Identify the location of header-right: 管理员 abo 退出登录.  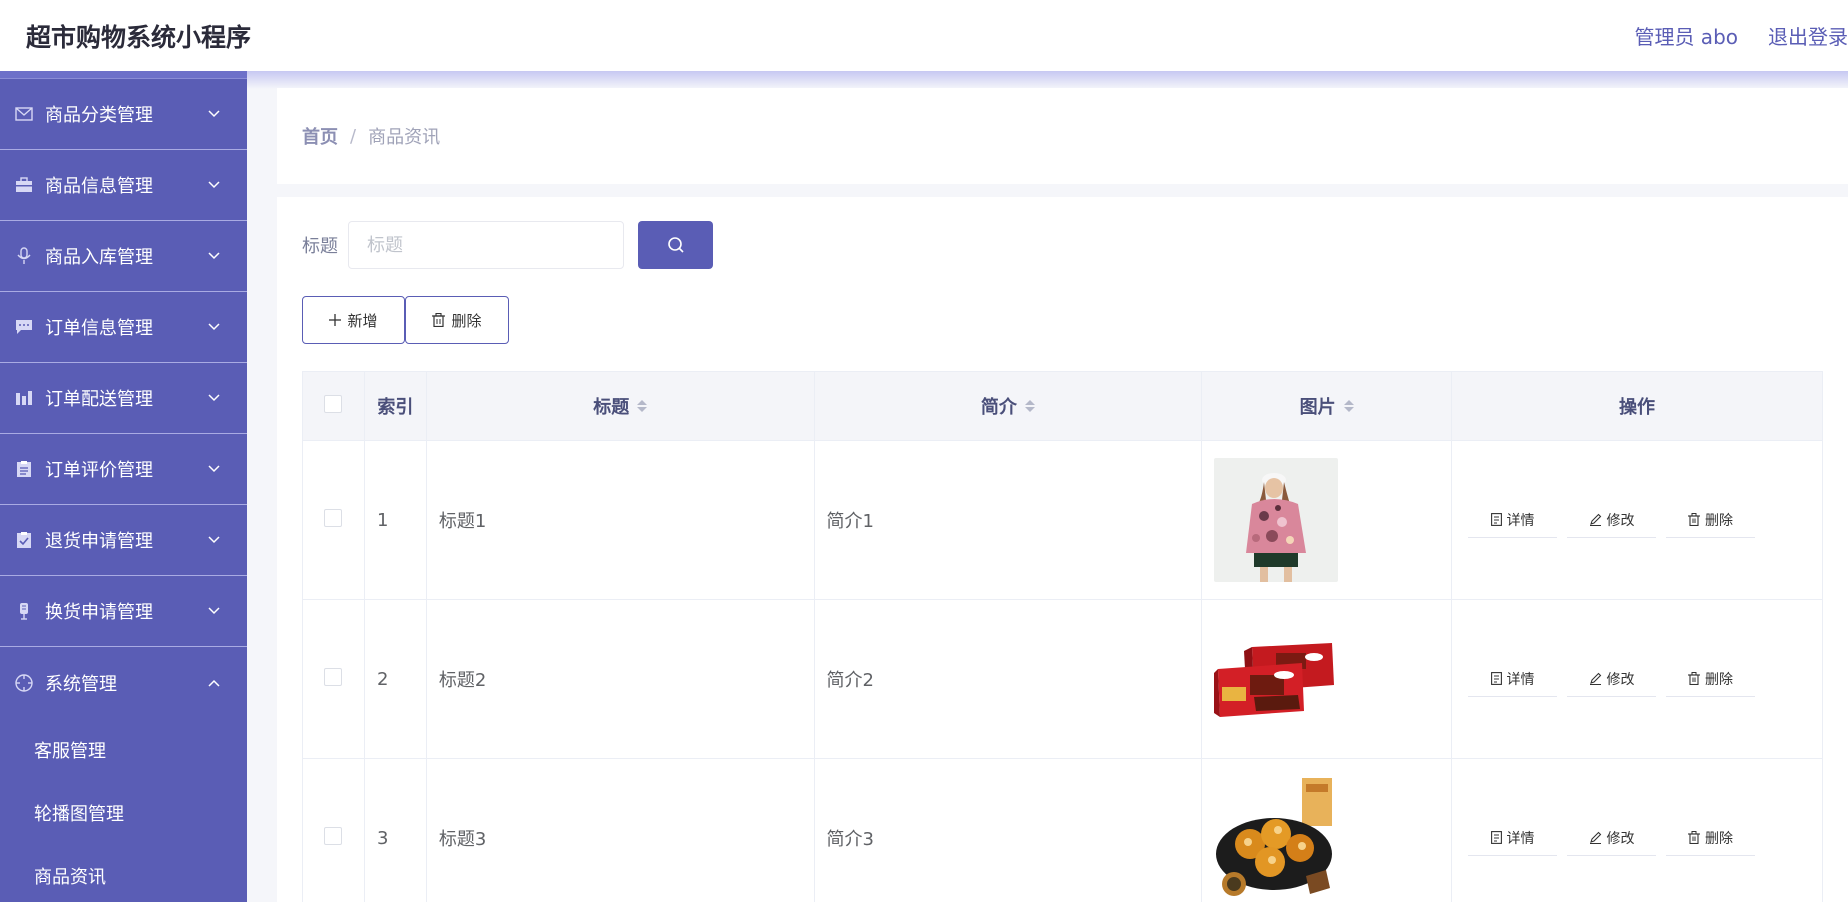
(1741, 35).